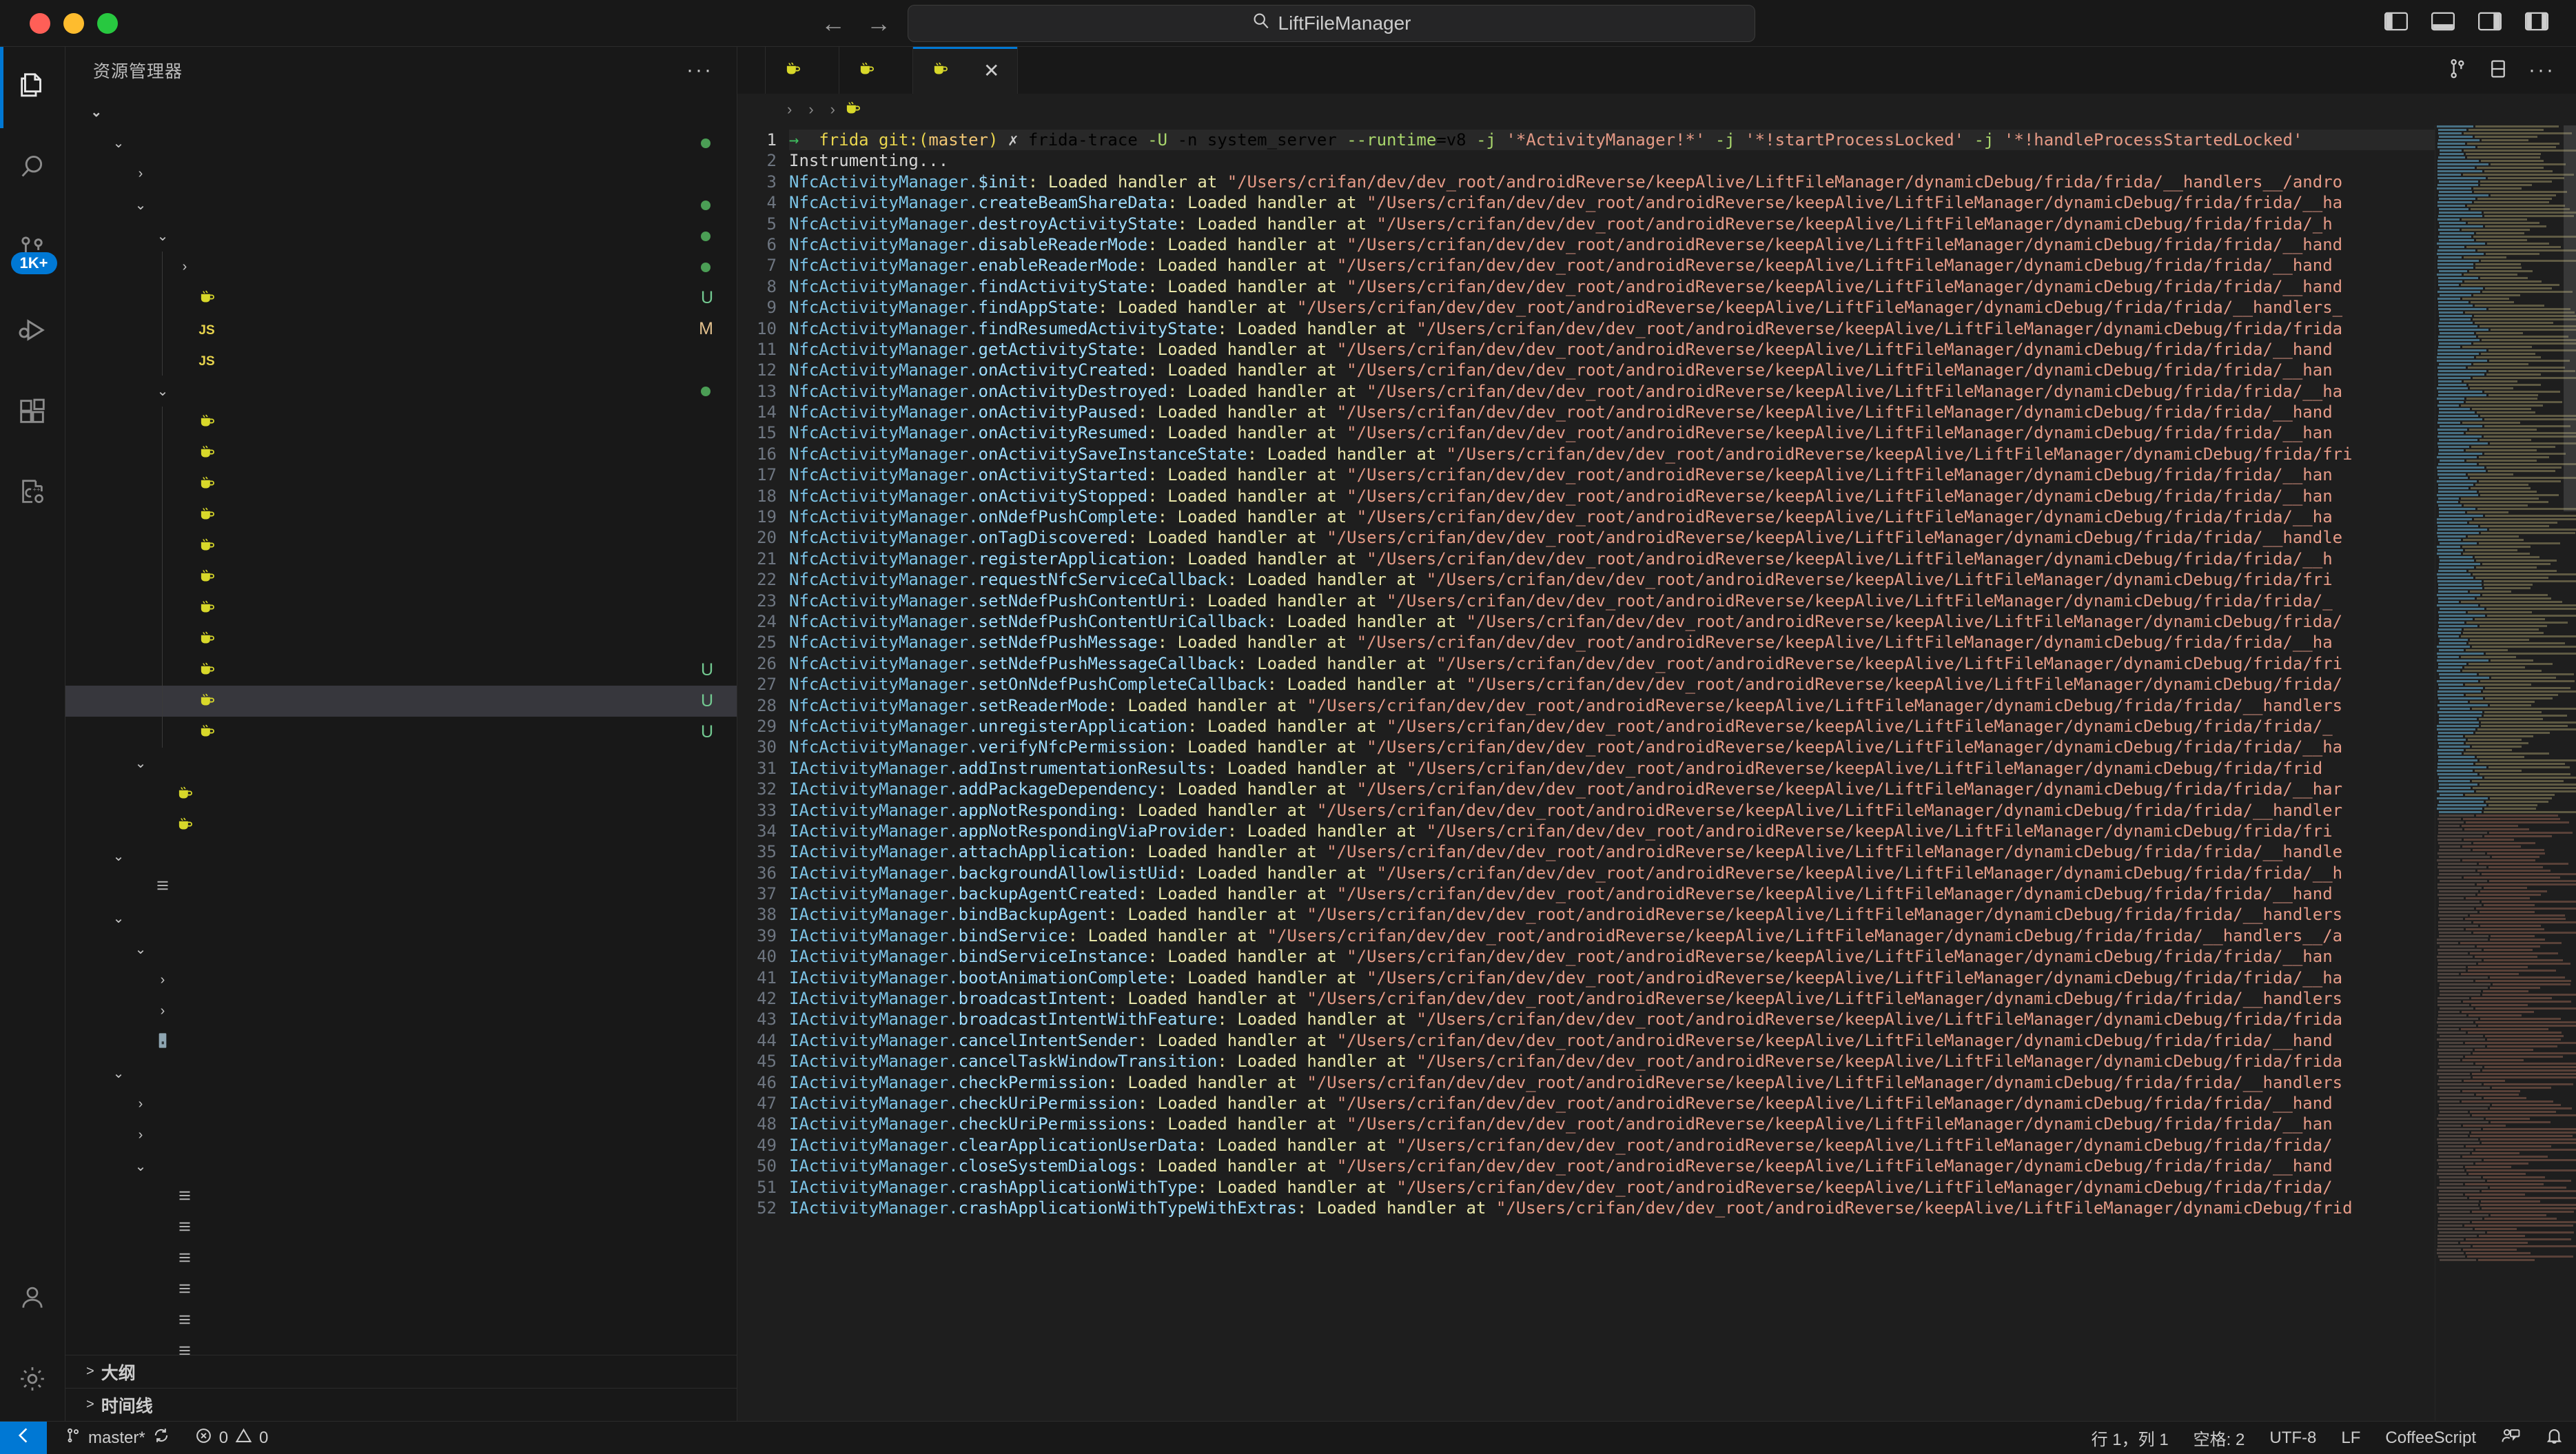  Describe the element at coordinates (32, 168) in the screenshot. I see `sidebar-item-search` at that location.